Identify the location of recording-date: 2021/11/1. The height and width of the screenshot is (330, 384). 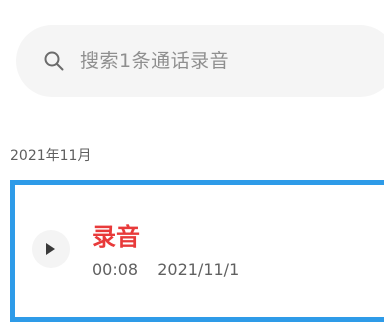
(198, 269).